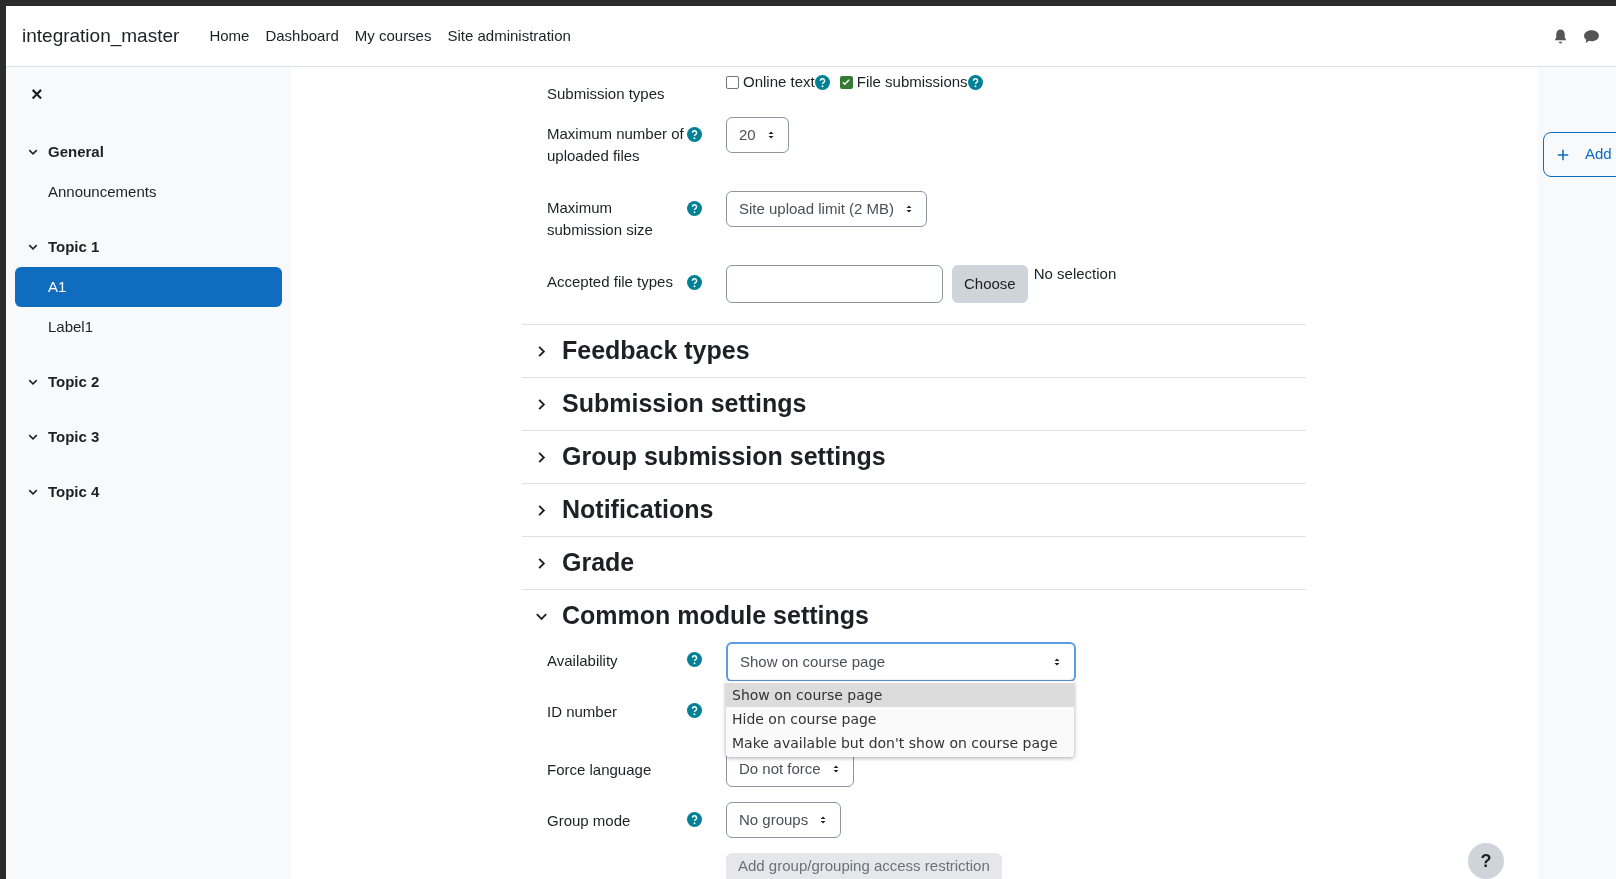  I want to click on field-label: Maximum submission size, so click(600, 219).